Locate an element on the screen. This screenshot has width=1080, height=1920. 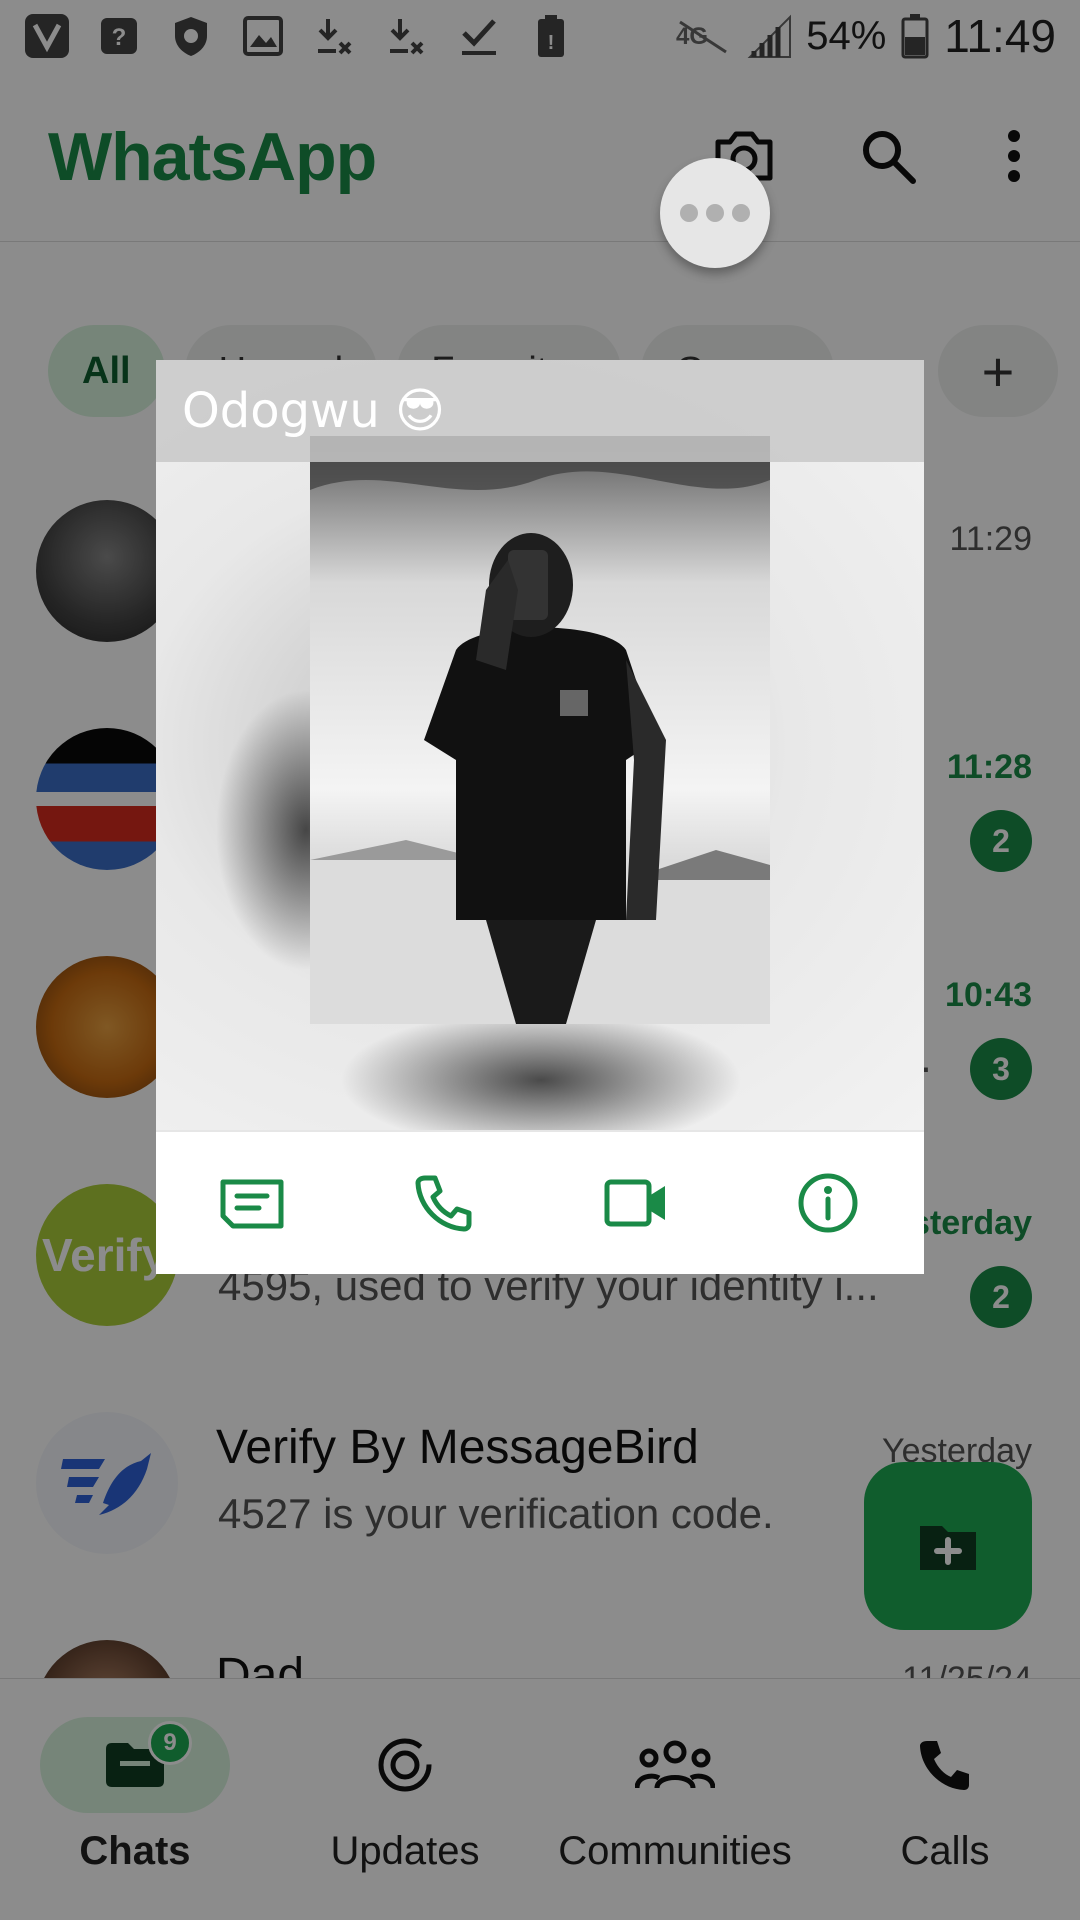
video-call-button is located at coordinates (636, 1203).